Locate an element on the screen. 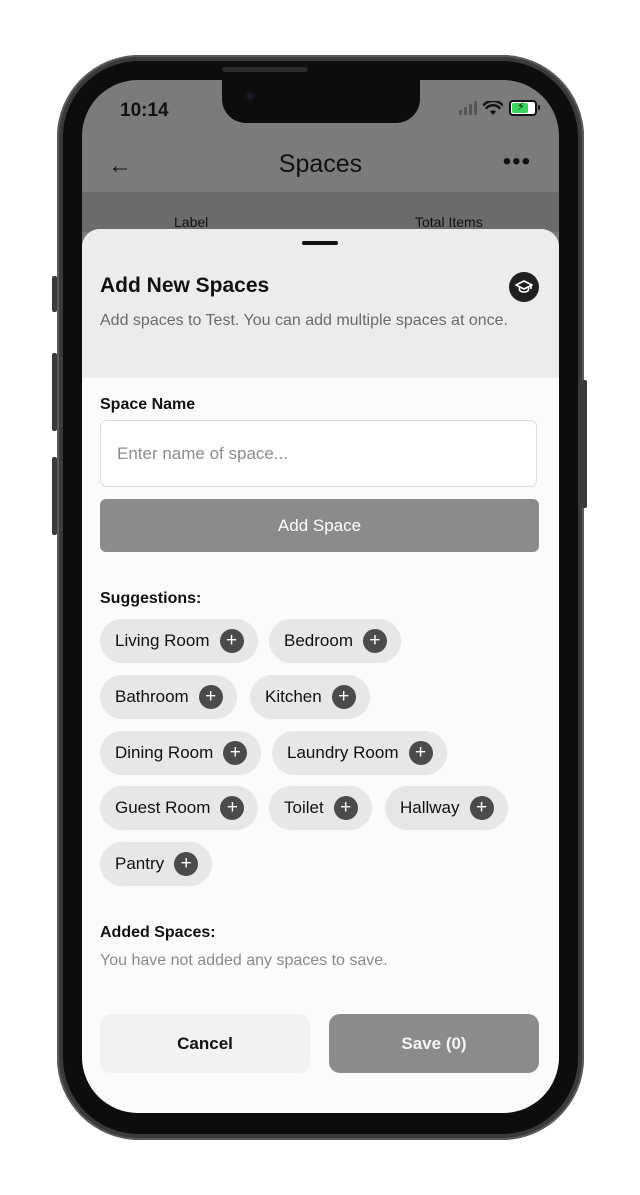  status-time: 10:14 is located at coordinates (144, 110).